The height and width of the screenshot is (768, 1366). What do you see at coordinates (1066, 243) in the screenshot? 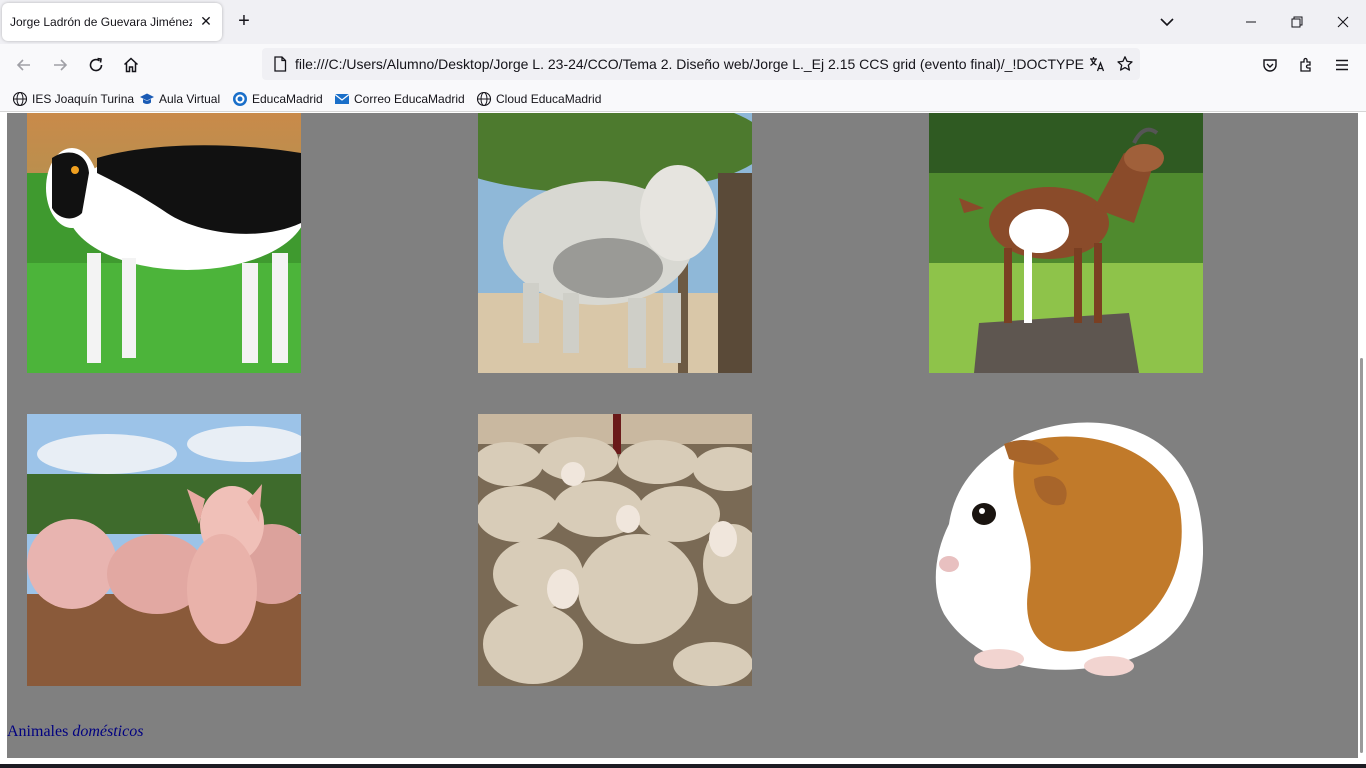
I see `goat-image` at bounding box center [1066, 243].